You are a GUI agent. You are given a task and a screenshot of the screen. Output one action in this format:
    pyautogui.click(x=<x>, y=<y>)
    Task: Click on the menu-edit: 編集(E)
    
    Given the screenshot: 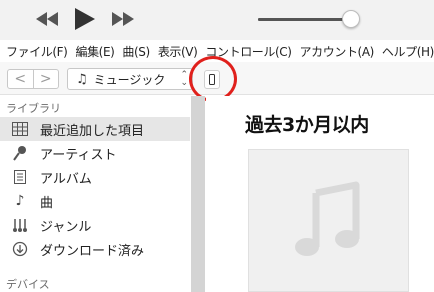 What is the action you would take?
    pyautogui.click(x=94, y=51)
    